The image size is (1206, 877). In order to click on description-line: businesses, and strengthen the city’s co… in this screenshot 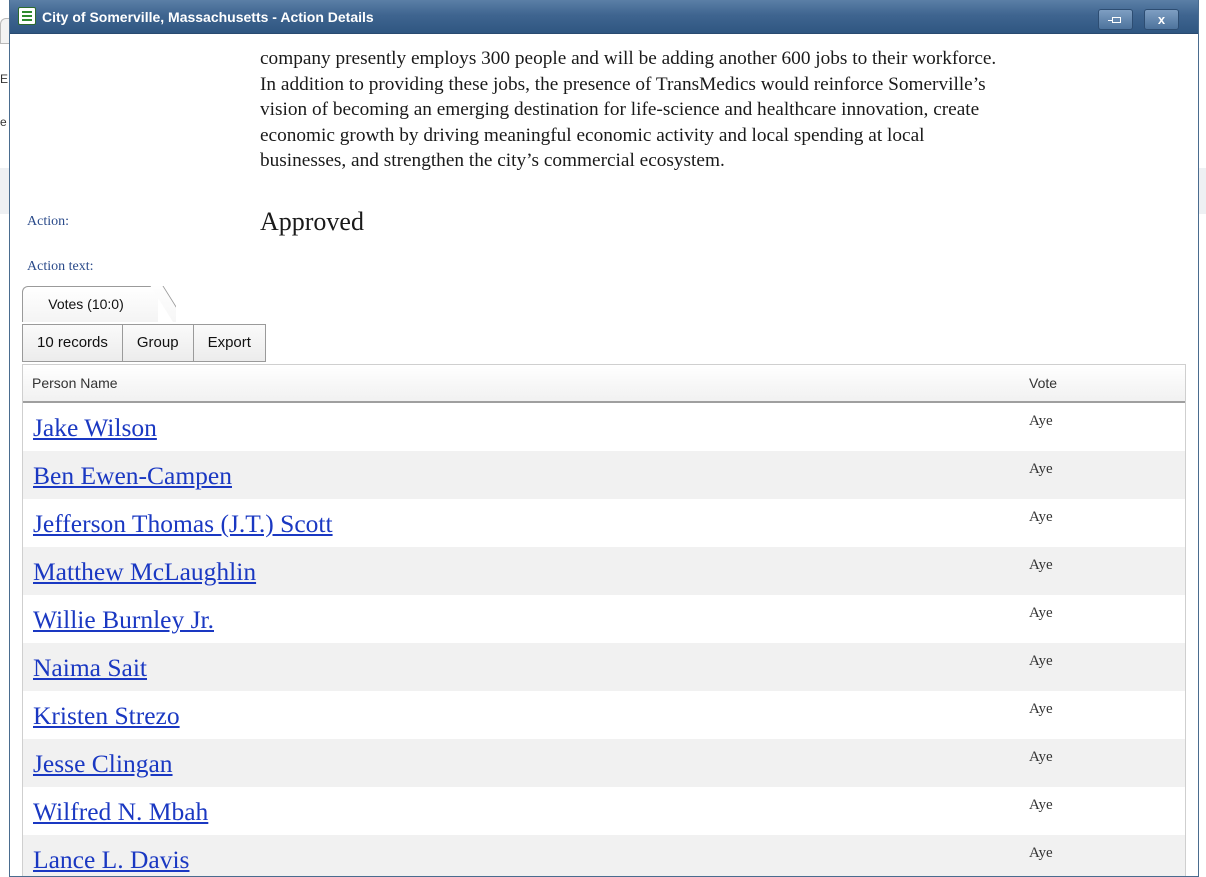, I will do `click(492, 161)`.